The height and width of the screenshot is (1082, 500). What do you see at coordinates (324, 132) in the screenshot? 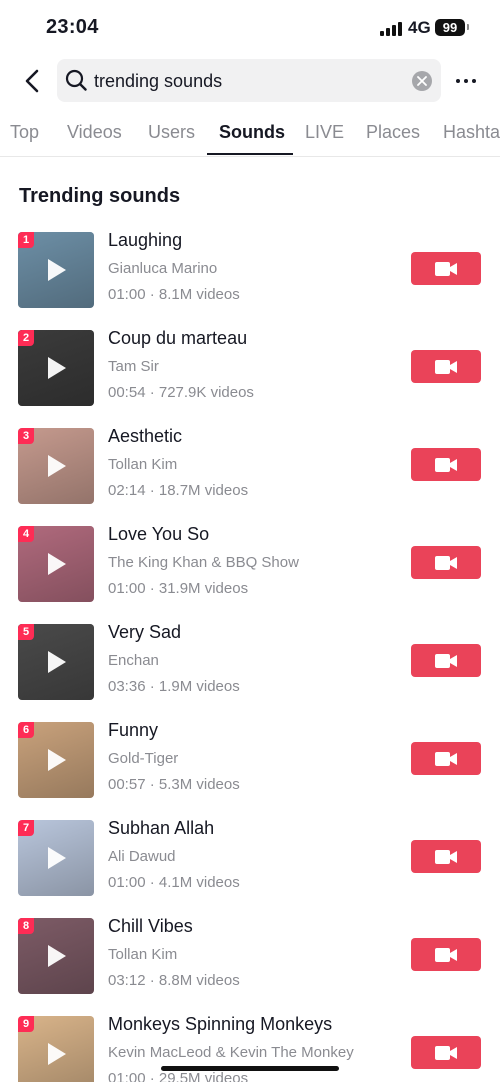
I see `tab-live: LIVE` at bounding box center [324, 132].